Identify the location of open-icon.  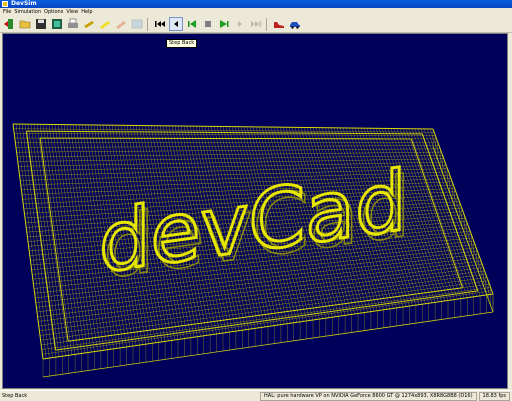
(25, 24).